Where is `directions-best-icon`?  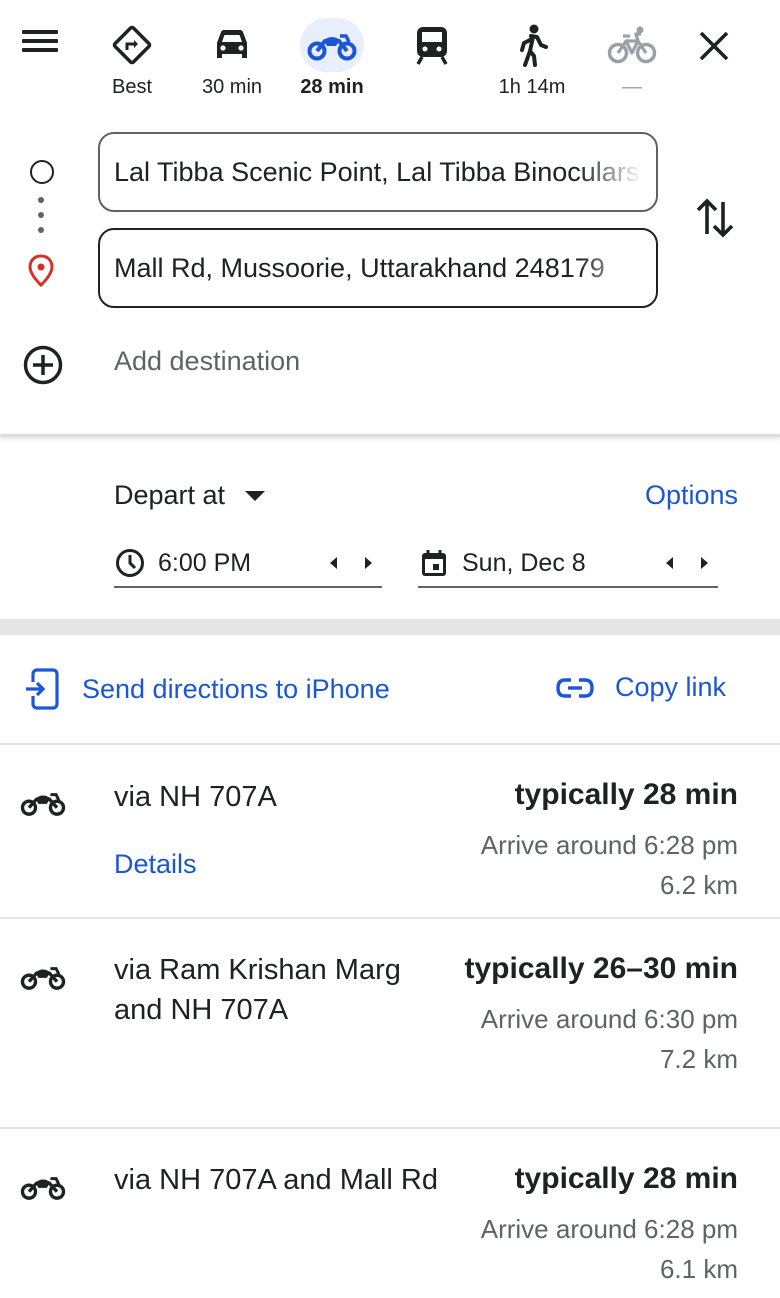
directions-best-icon is located at coordinates (132, 45).